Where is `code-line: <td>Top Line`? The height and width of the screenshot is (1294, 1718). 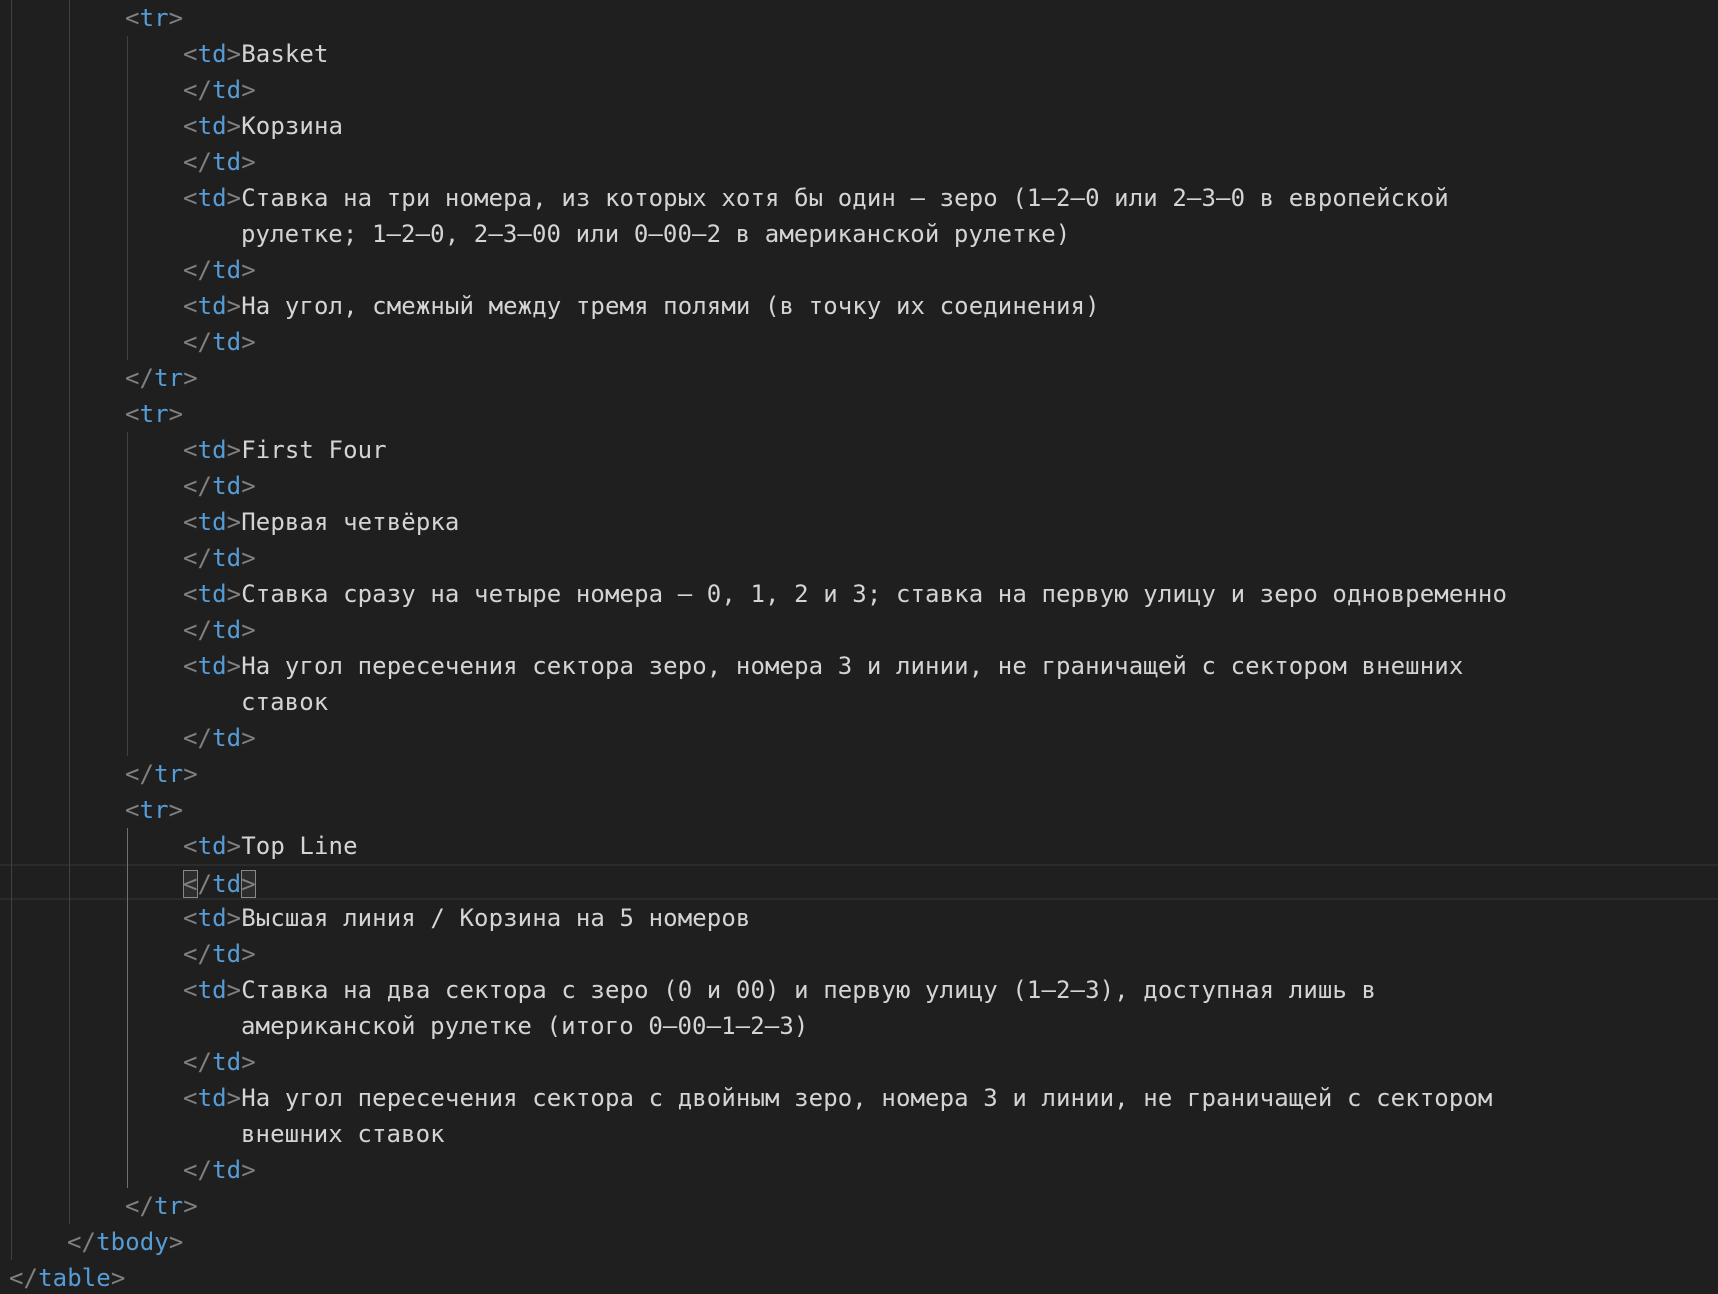
code-line: <td>Top Line is located at coordinates (859, 846).